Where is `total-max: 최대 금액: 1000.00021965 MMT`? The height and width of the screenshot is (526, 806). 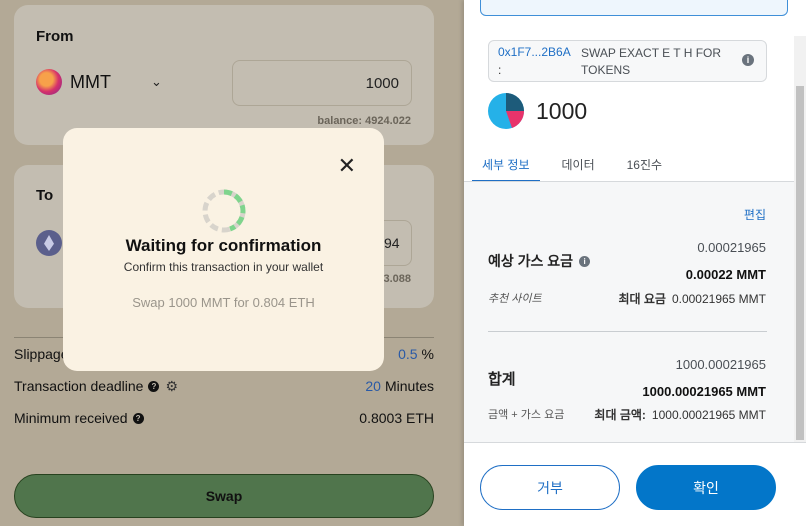 total-max: 최대 금액: 1000.00021965 MMT is located at coordinates (680, 414).